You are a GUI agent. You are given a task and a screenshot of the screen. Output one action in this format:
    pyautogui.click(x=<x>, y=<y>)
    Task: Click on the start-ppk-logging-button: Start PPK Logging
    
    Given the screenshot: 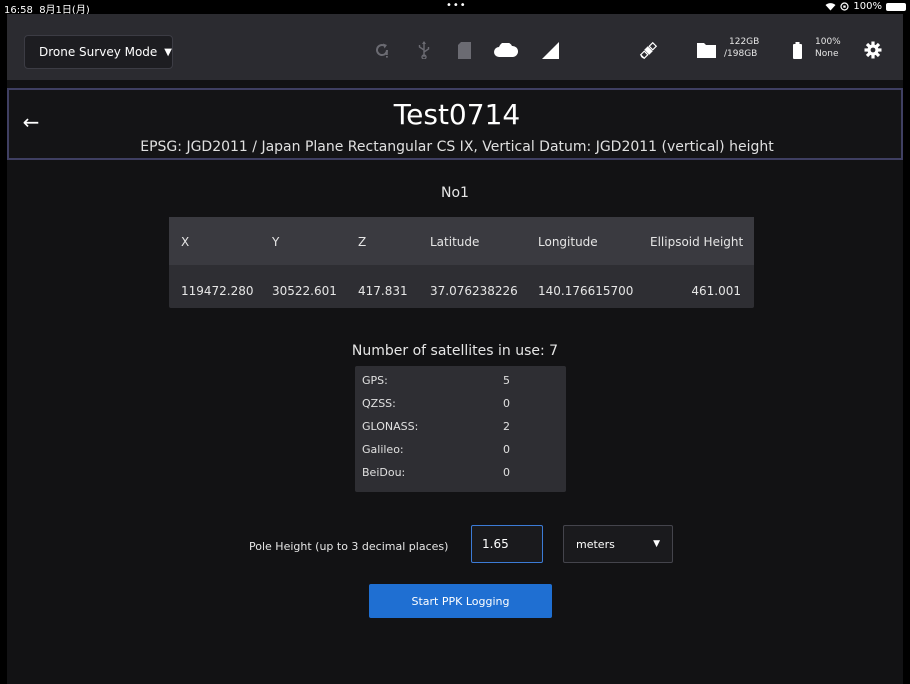 What is the action you would take?
    pyautogui.click(x=460, y=601)
    